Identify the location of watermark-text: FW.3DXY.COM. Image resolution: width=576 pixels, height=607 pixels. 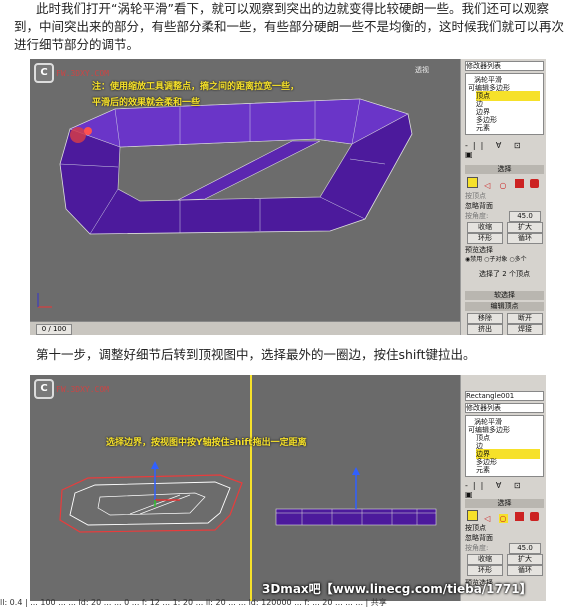
(82, 73).